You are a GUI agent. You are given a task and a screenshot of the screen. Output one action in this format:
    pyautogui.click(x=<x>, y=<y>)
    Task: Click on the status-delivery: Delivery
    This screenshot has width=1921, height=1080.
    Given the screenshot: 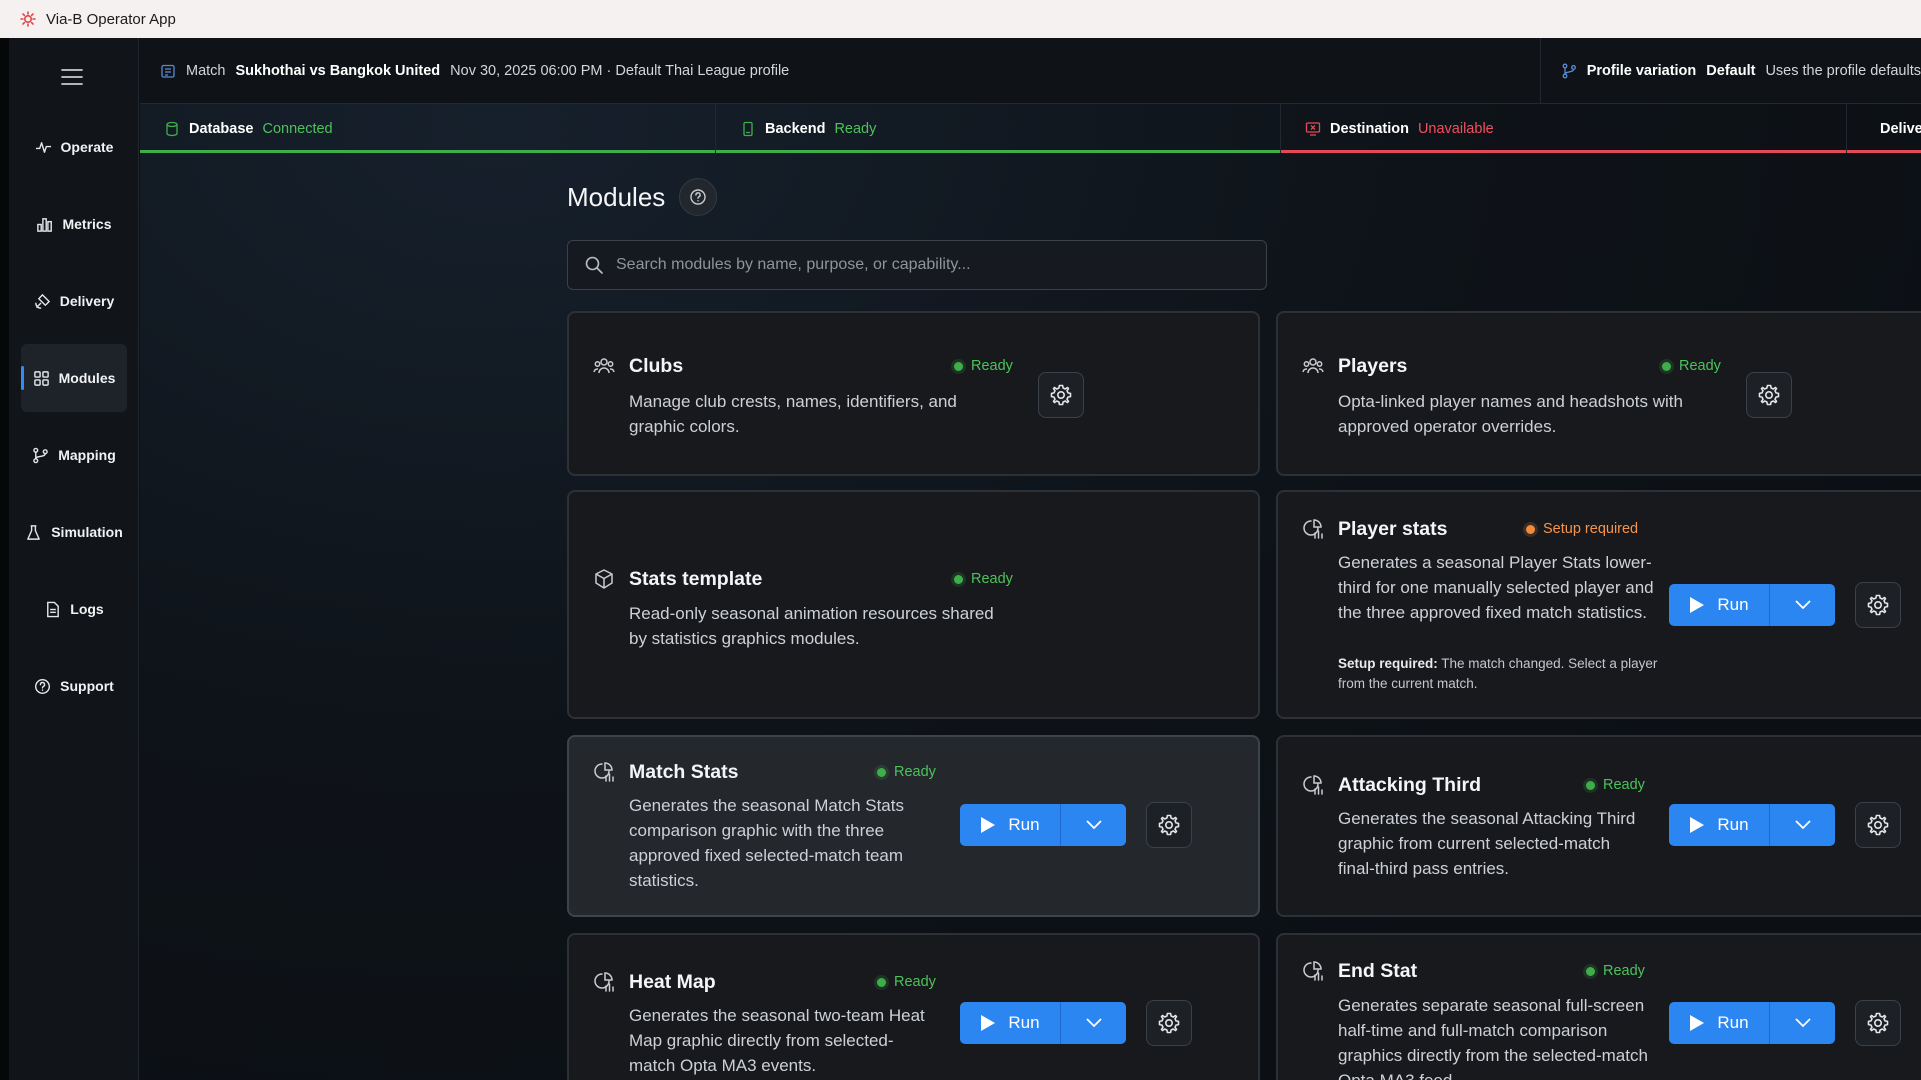 What is the action you would take?
    pyautogui.click(x=1884, y=128)
    